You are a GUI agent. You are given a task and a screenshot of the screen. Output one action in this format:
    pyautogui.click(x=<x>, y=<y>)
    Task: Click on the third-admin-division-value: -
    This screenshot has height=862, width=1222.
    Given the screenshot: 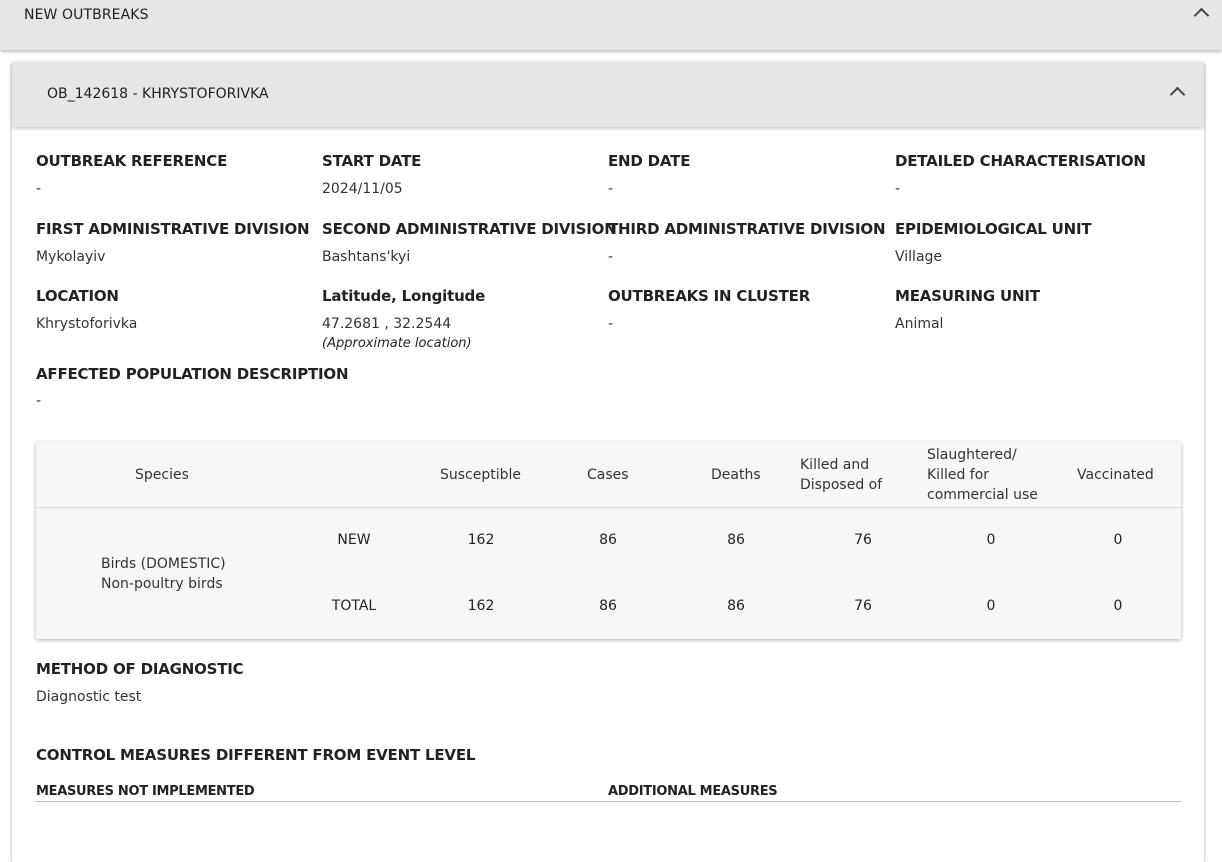 What is the action you would take?
    pyautogui.click(x=611, y=257)
    